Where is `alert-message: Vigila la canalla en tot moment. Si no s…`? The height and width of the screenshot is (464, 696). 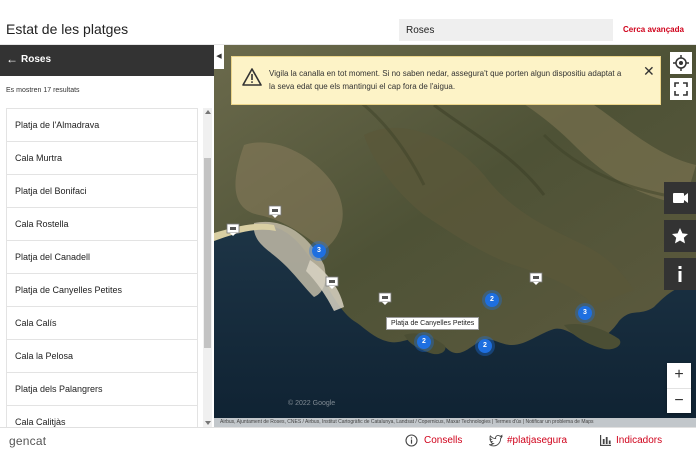
alert-message: Vigila la canalla en tot moment. Si no s… is located at coordinates (445, 80).